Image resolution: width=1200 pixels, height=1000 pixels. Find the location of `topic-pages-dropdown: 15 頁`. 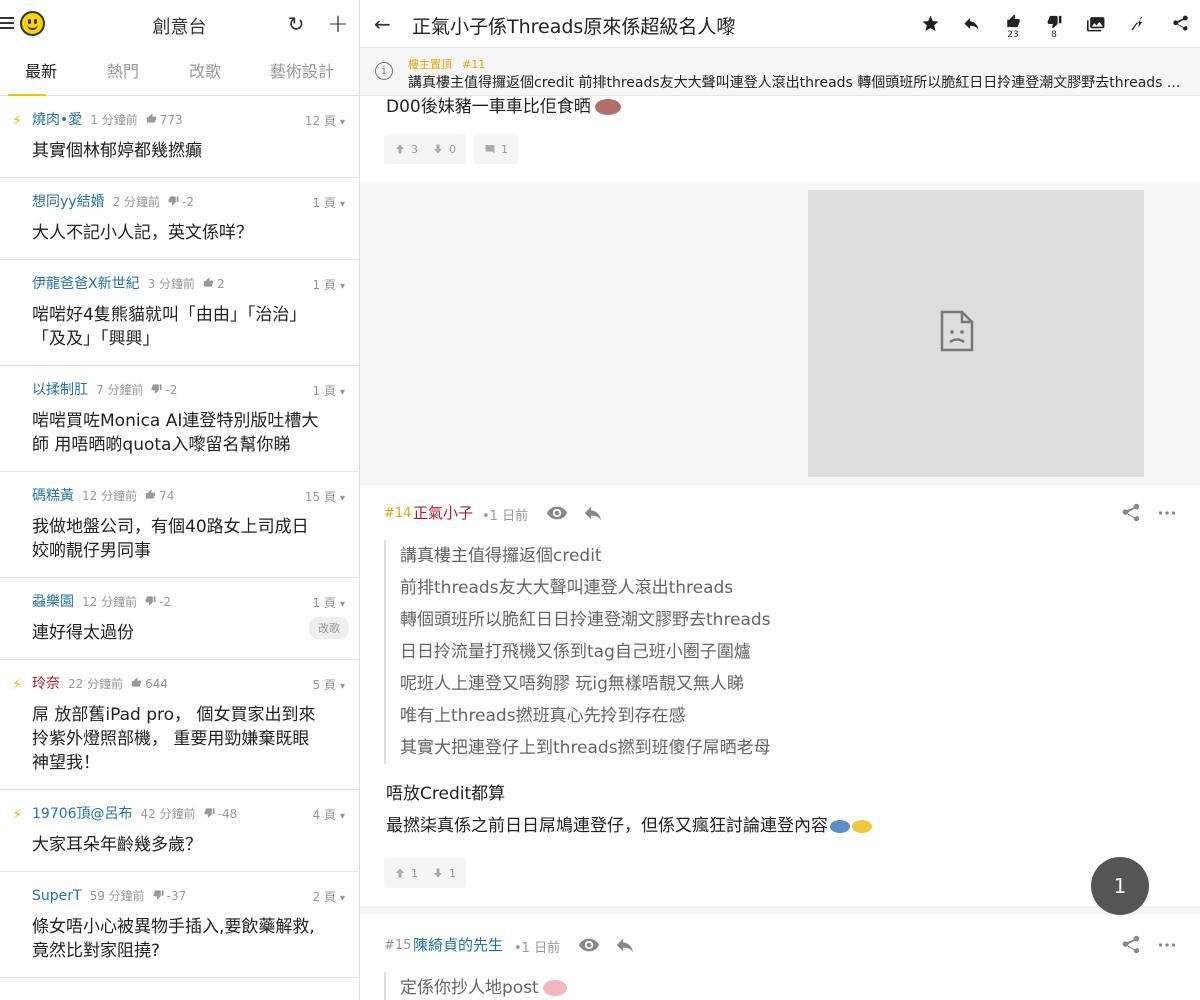

topic-pages-dropdown: 15 頁 is located at coordinates (325, 496).